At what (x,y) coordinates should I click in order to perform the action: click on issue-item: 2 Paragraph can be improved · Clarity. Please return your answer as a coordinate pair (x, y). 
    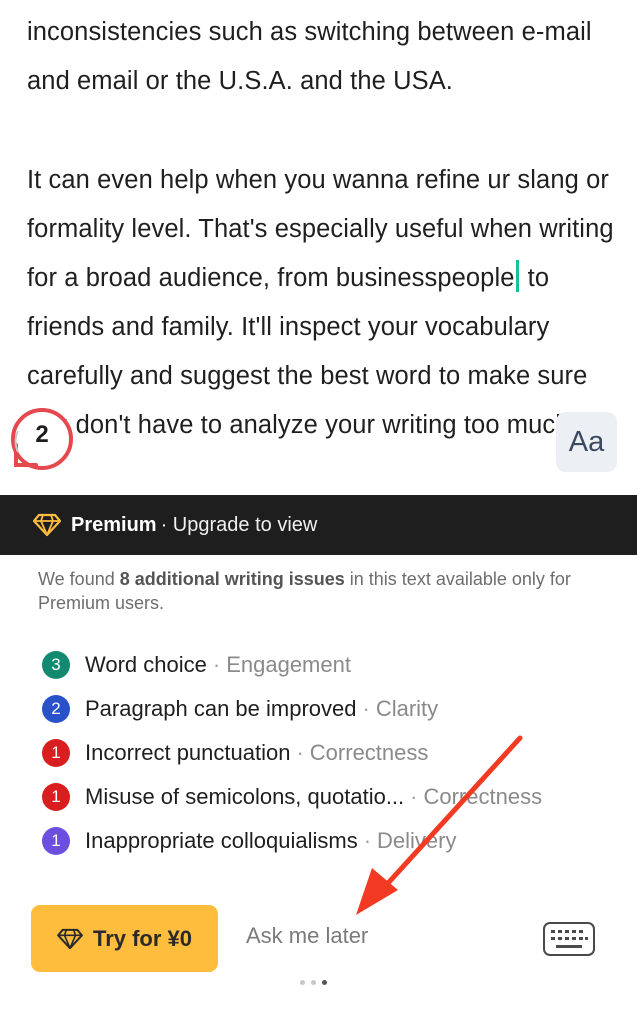
    Looking at the image, I should click on (337, 709).